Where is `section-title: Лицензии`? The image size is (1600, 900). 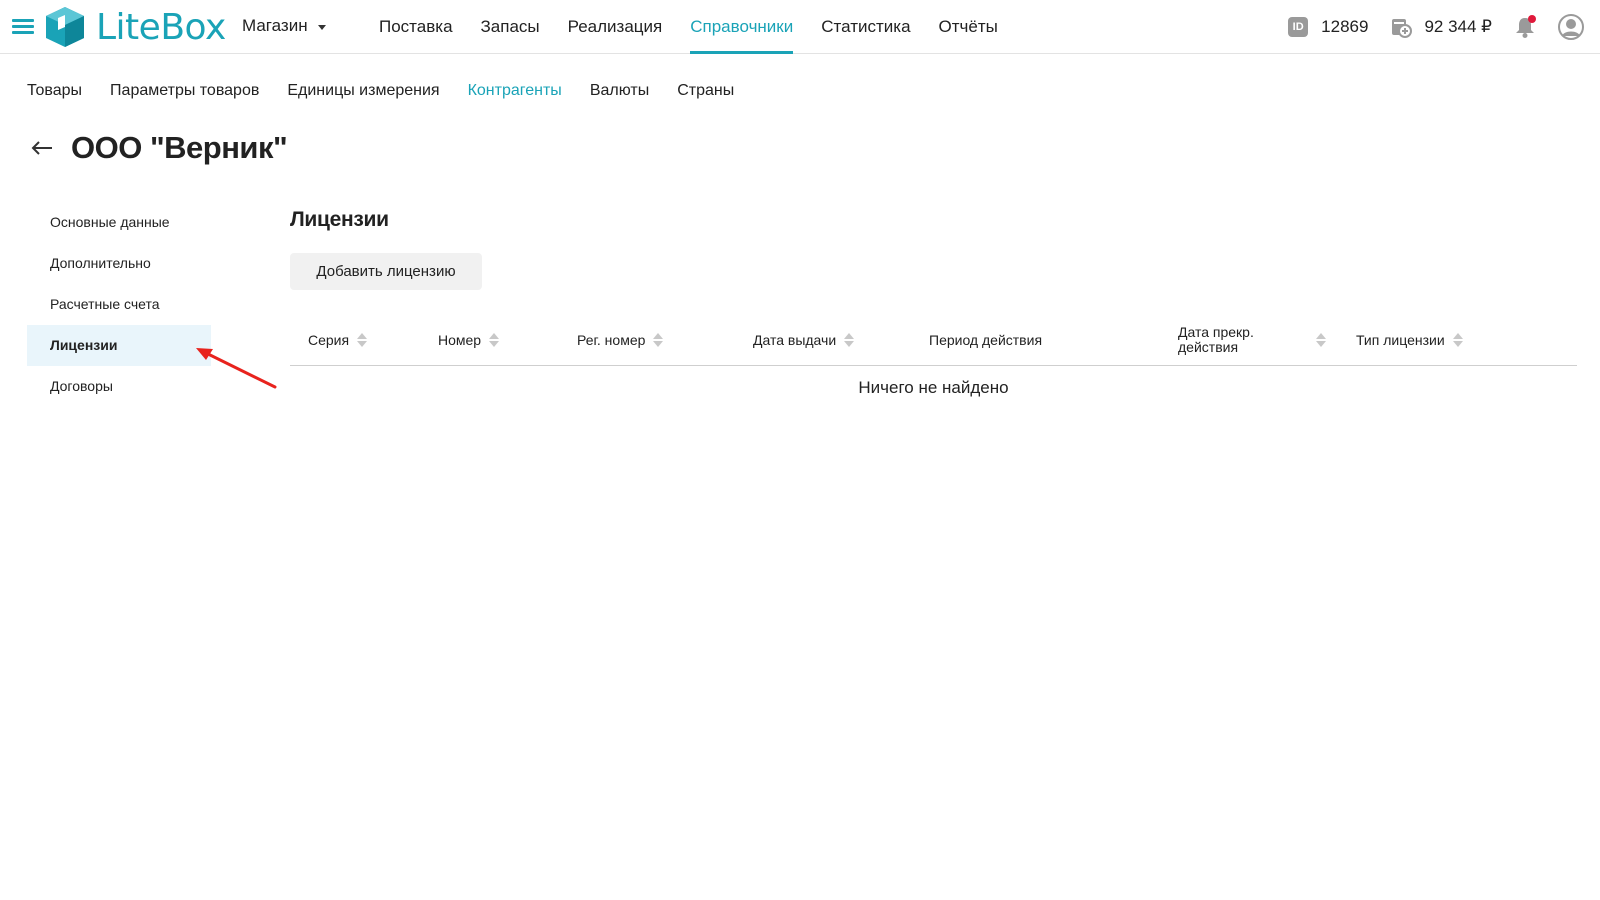 section-title: Лицензии is located at coordinates (339, 219).